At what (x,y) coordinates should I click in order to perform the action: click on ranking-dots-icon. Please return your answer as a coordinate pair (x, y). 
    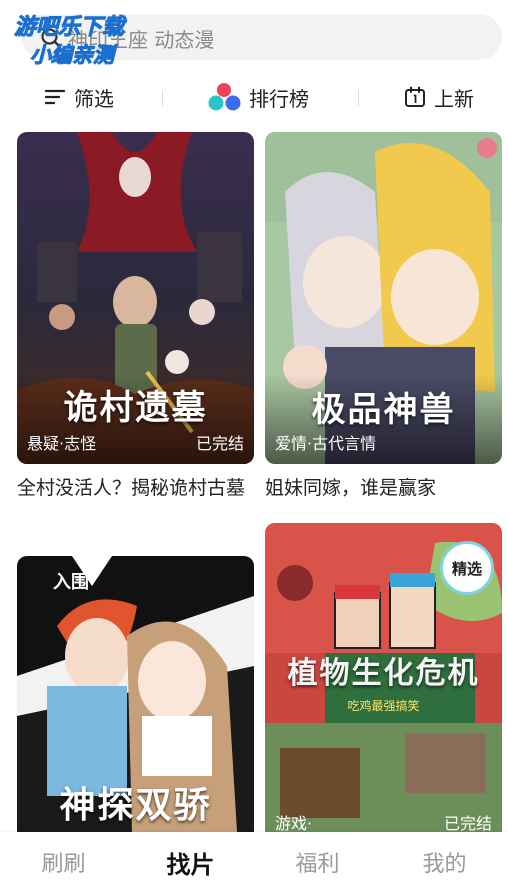
    Looking at the image, I should click on (224, 97).